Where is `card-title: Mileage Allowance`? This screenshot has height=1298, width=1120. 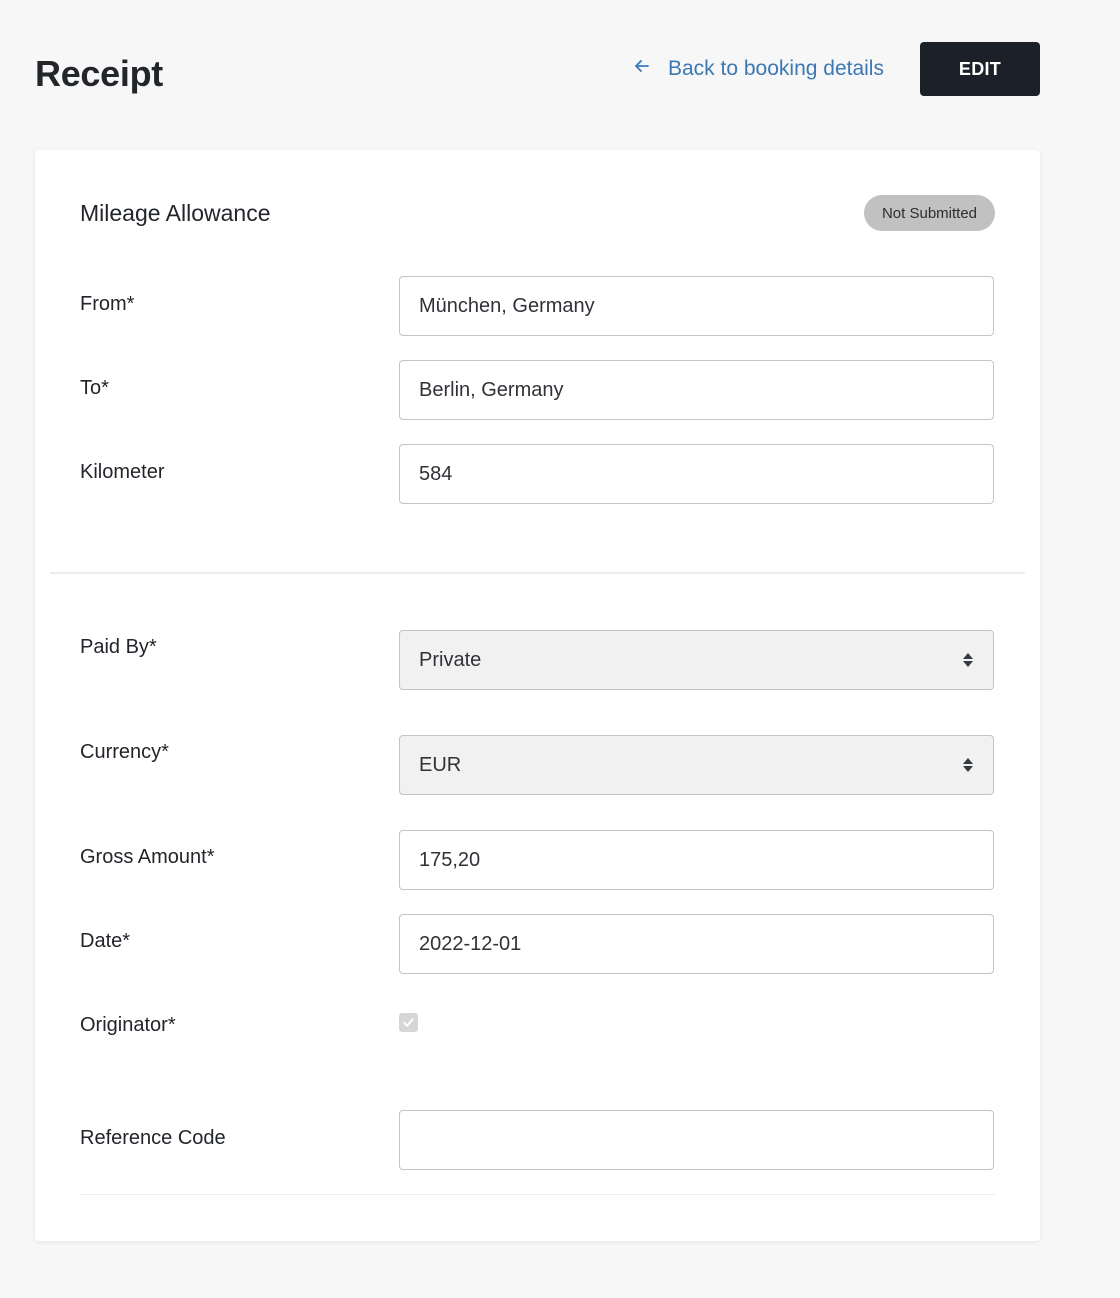 card-title: Mileage Allowance is located at coordinates (175, 213).